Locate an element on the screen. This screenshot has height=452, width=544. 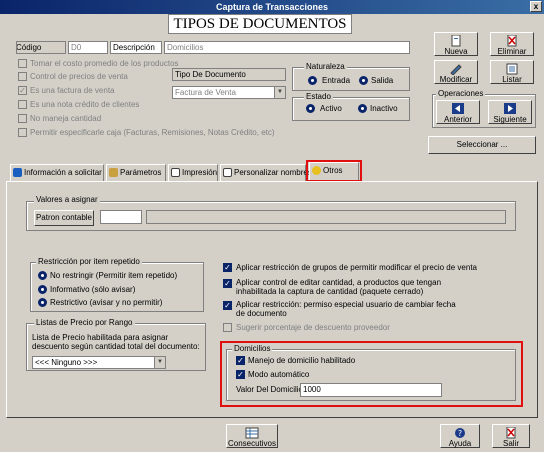
info-icon is located at coordinates (17, 173).